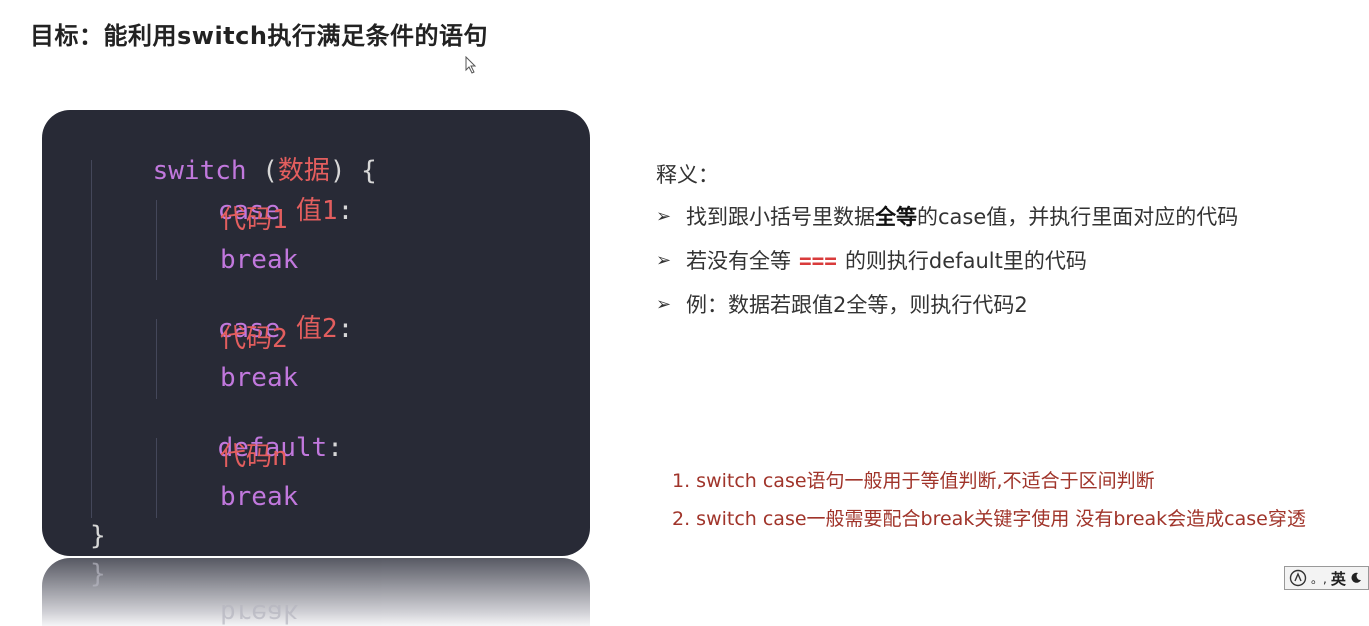 This screenshot has height=626, width=1369. Describe the element at coordinates (687, 175) in the screenshot. I see `explanation-heading: 释义：` at that location.